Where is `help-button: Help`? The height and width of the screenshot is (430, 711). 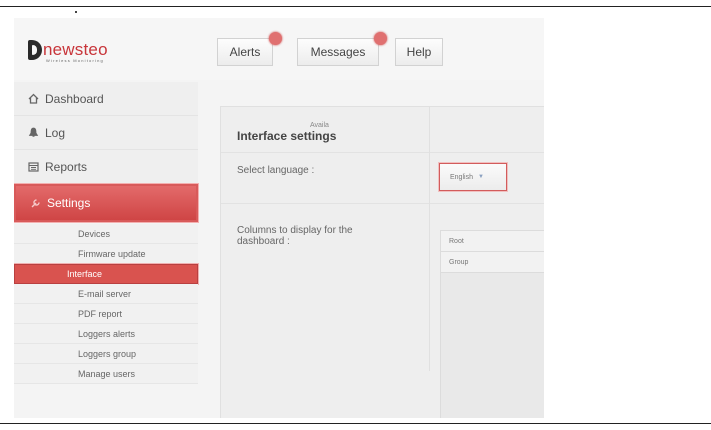
help-button: Help is located at coordinates (419, 52).